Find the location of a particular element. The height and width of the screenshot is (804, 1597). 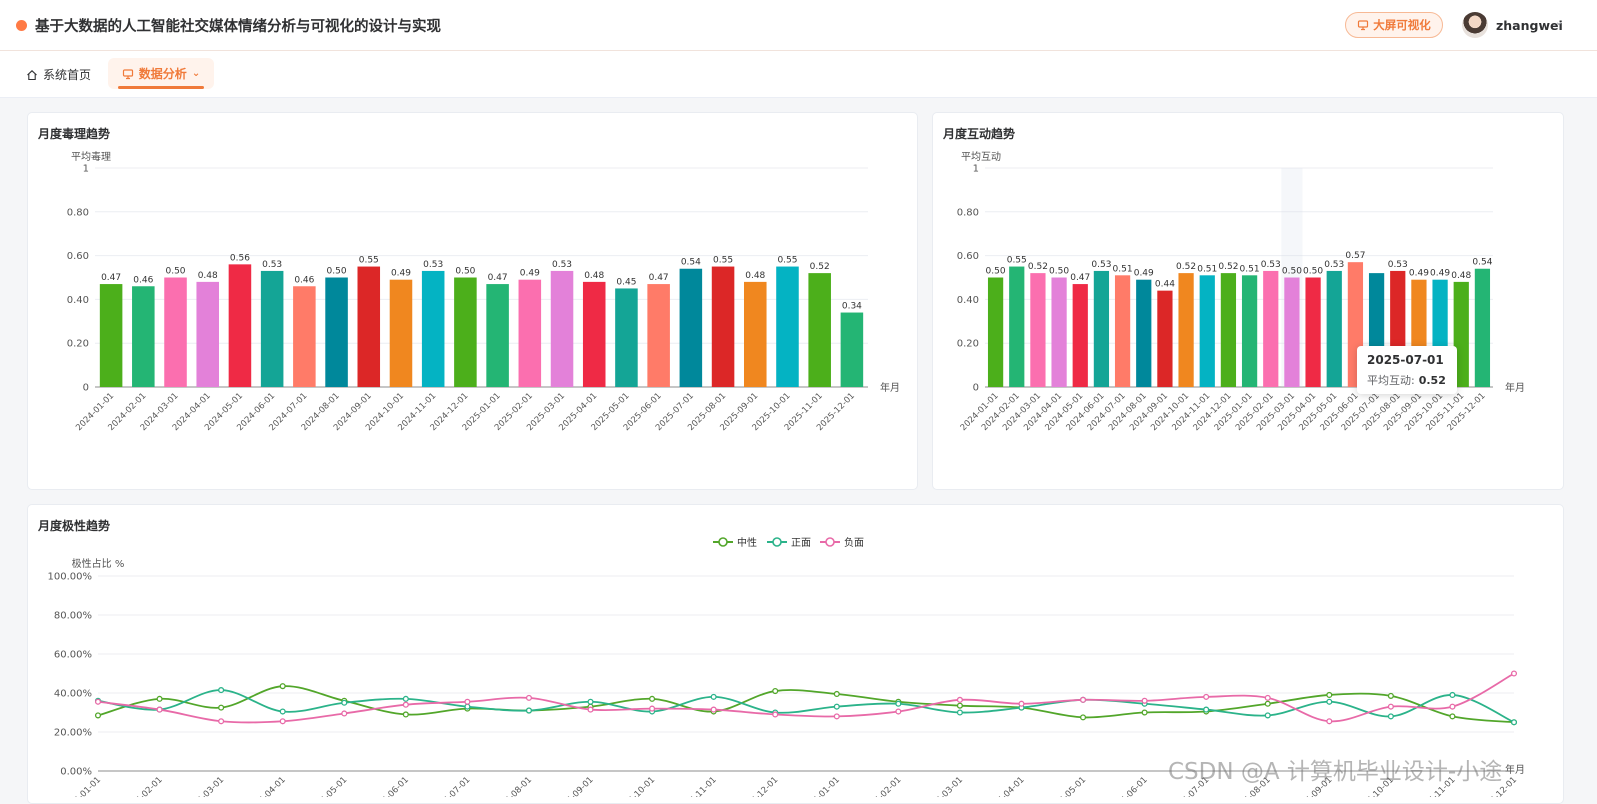

legend-label: 负面 is located at coordinates (854, 542).